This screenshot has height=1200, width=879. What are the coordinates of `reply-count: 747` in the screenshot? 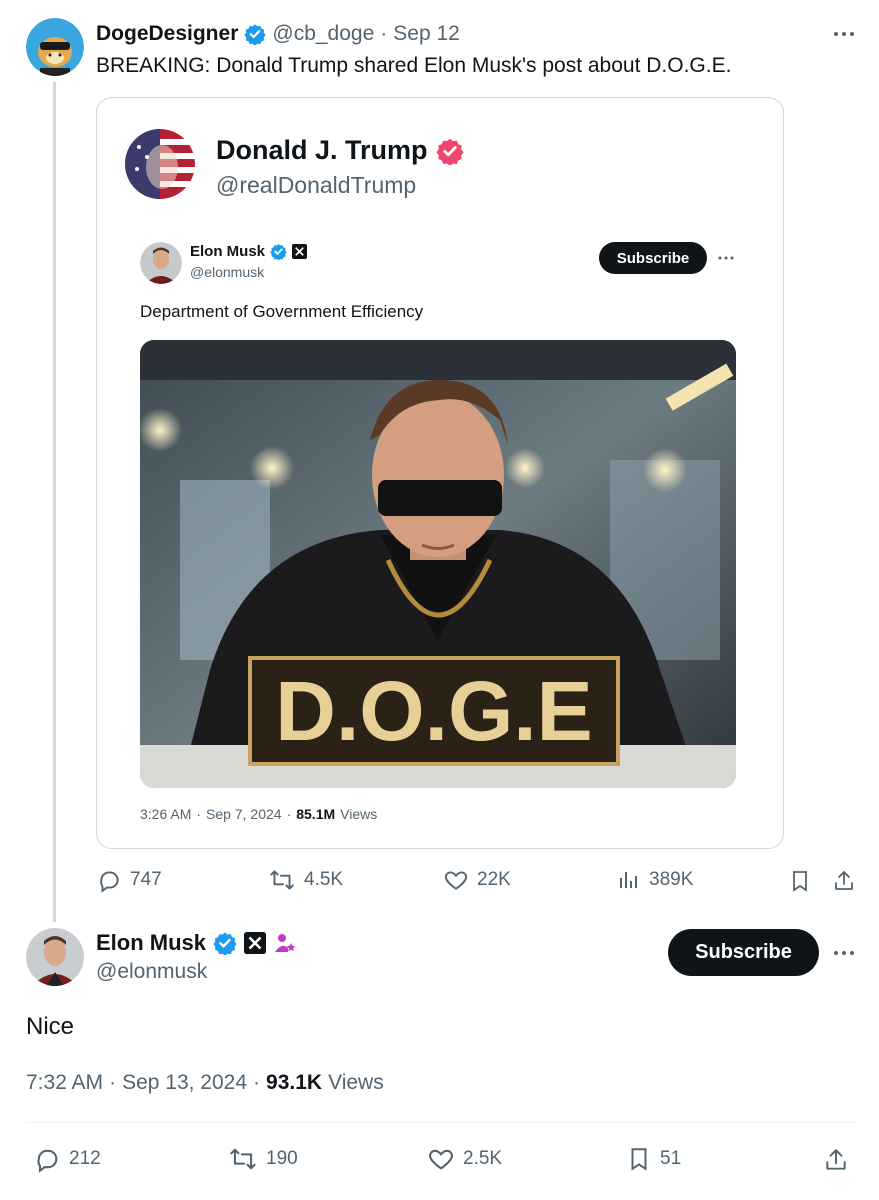 It's located at (146, 879).